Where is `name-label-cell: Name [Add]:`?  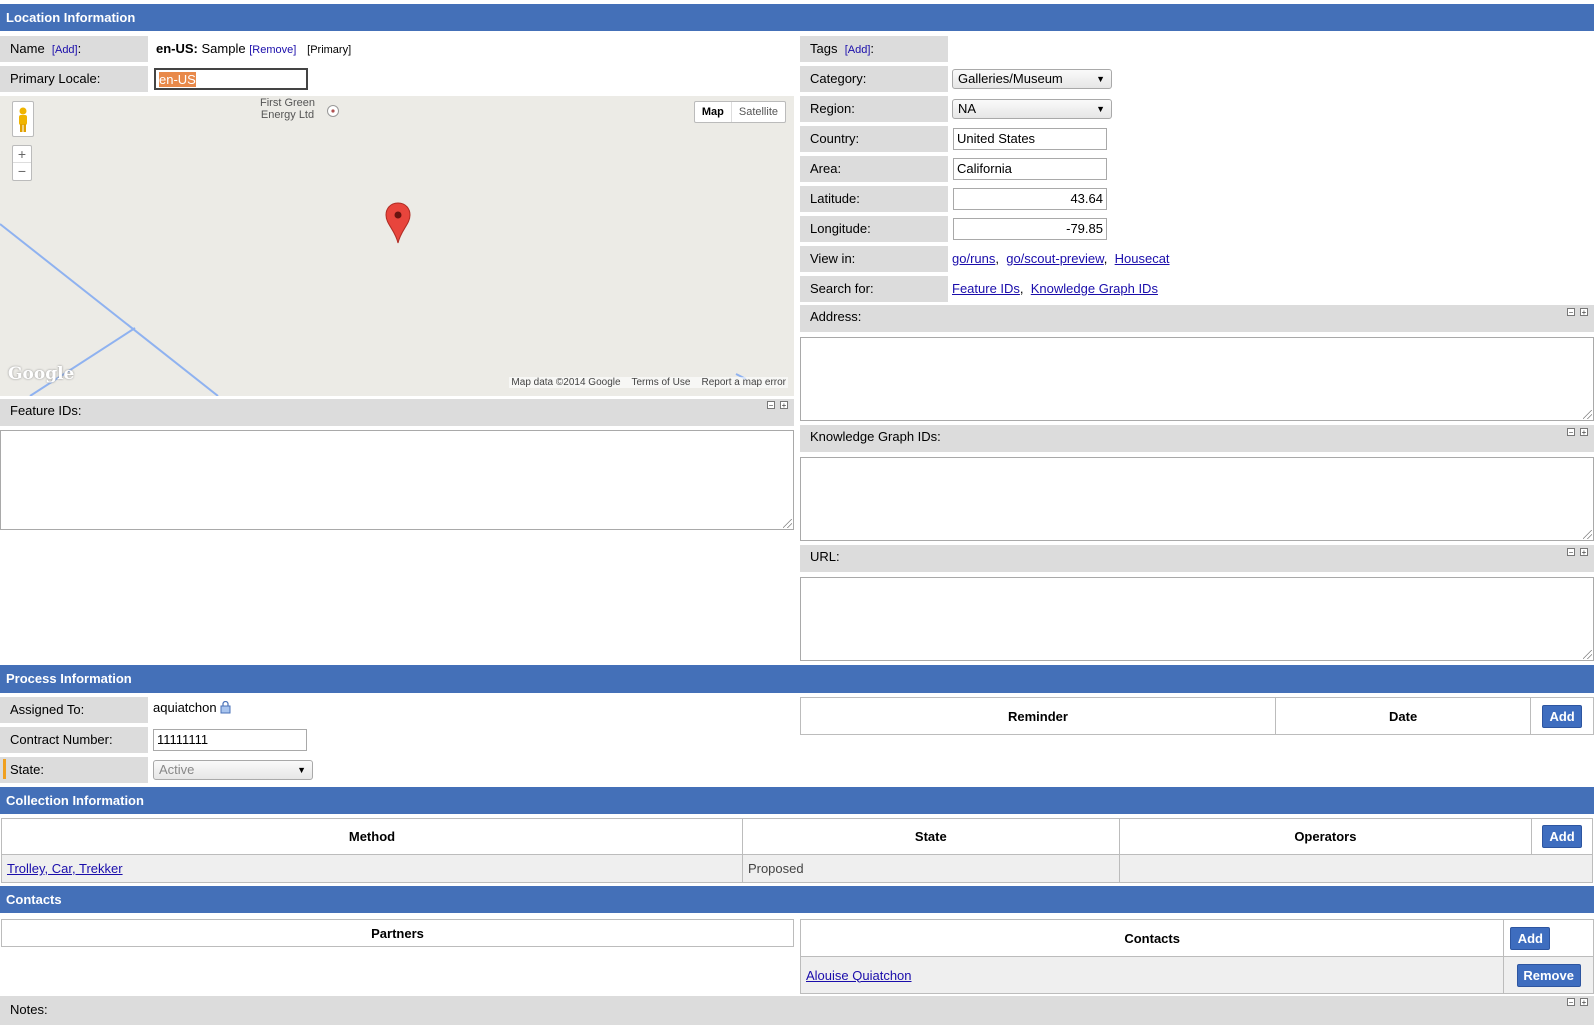
name-label-cell: Name [Add]: is located at coordinates (74, 49).